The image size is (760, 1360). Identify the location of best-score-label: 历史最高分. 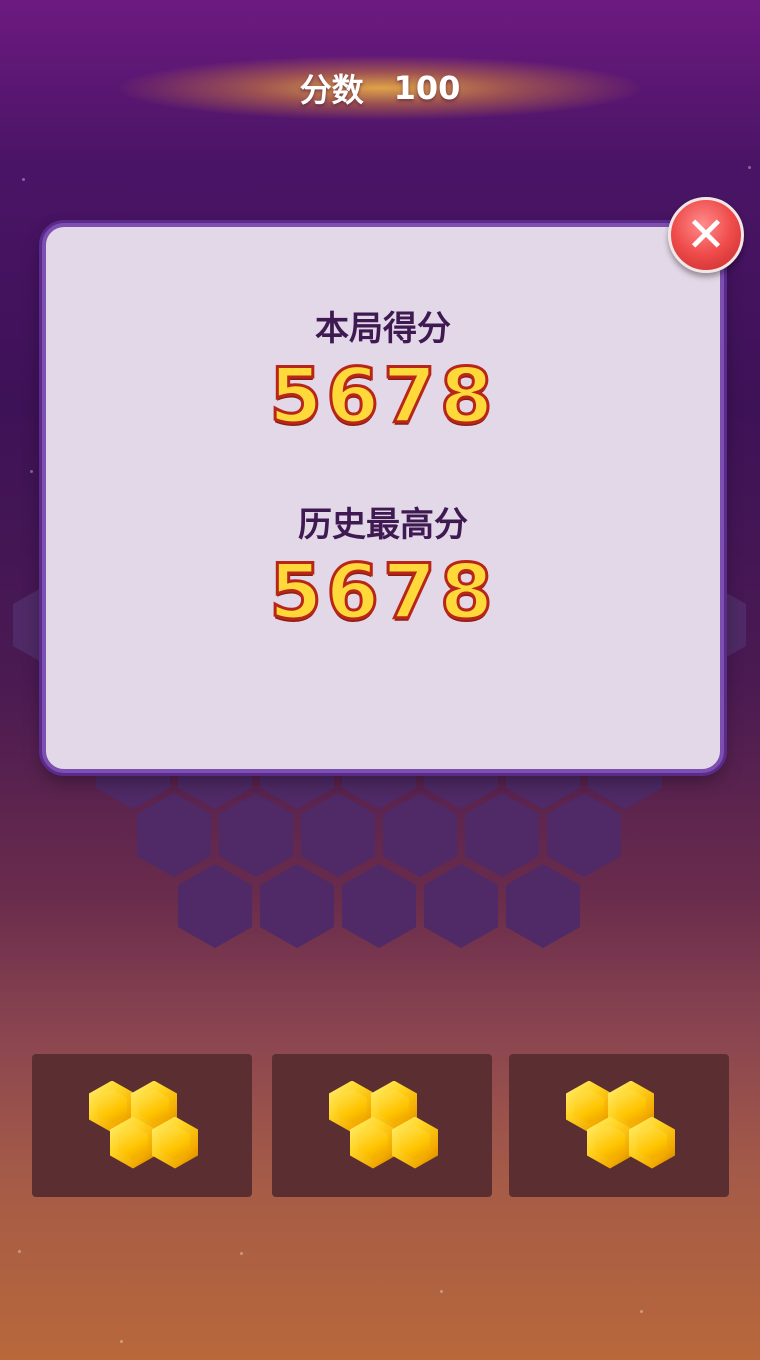
(383, 525).